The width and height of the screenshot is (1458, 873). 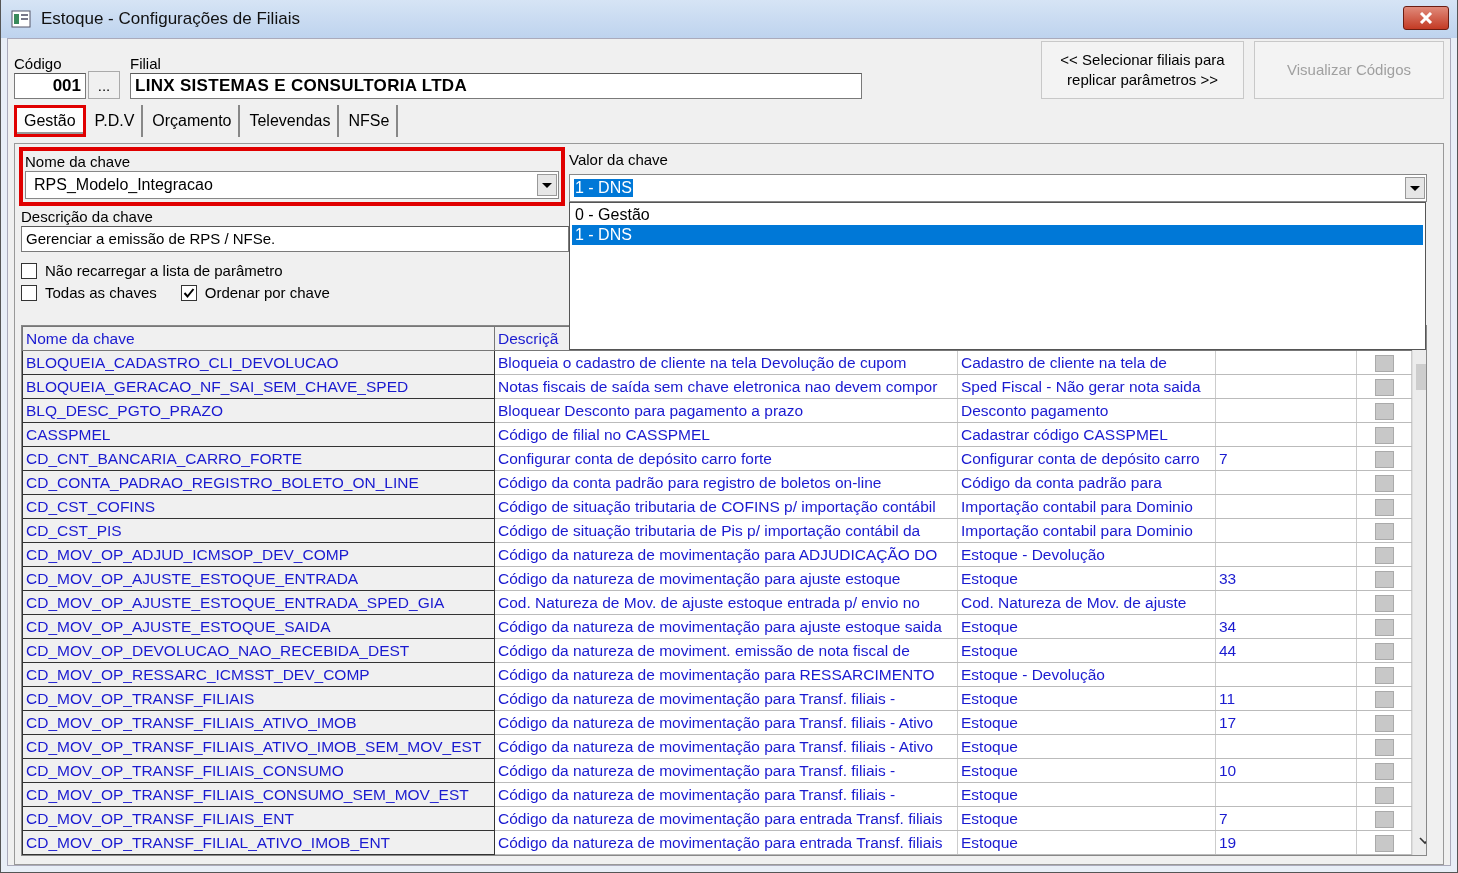 What do you see at coordinates (716, 674) in the screenshot?
I see `table-cell: Código da natureza de movimentação para RESSARCIMENTO` at bounding box center [716, 674].